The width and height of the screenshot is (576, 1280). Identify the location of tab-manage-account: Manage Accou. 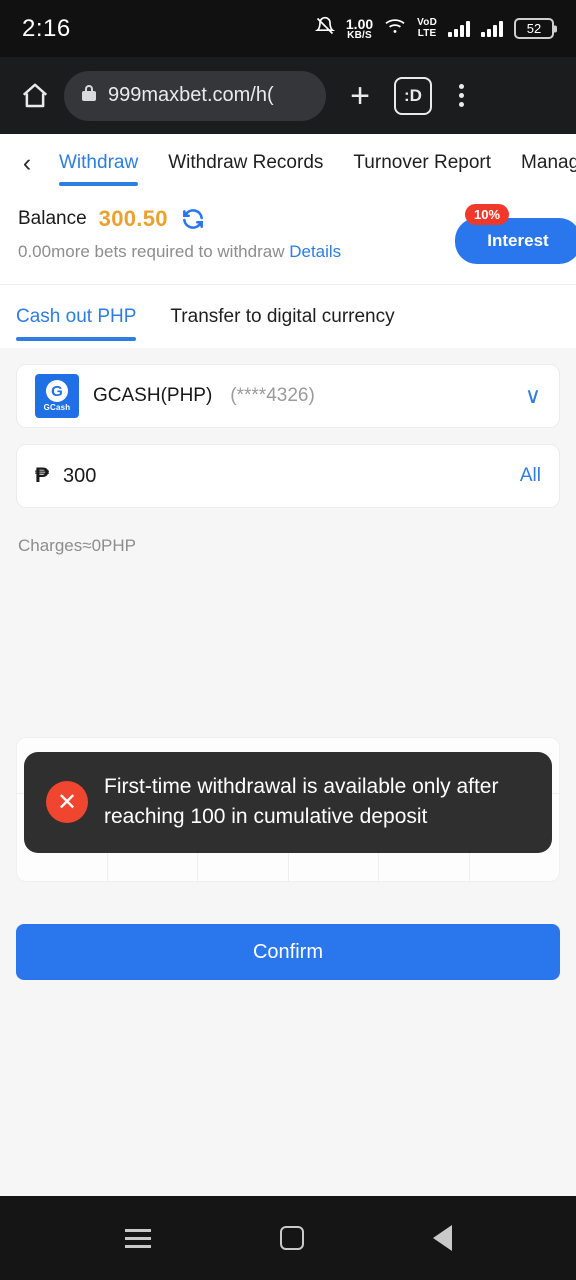
(541, 163).